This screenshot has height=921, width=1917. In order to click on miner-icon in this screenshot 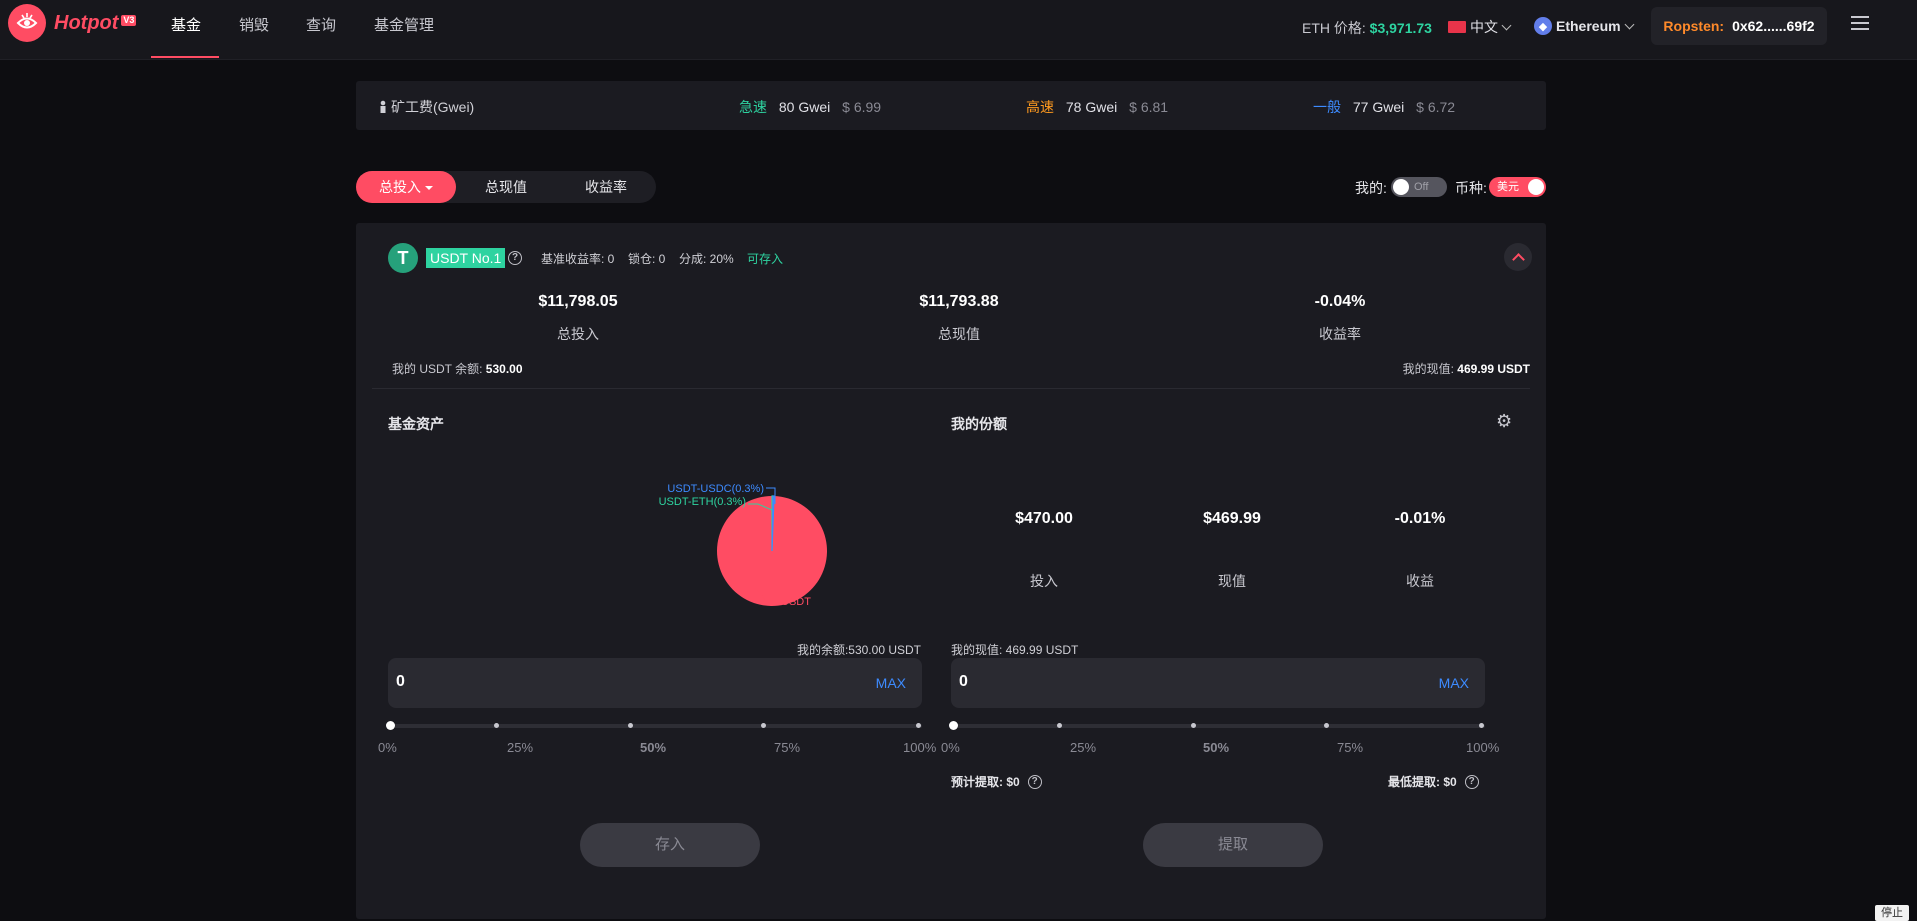, I will do `click(383, 106)`.